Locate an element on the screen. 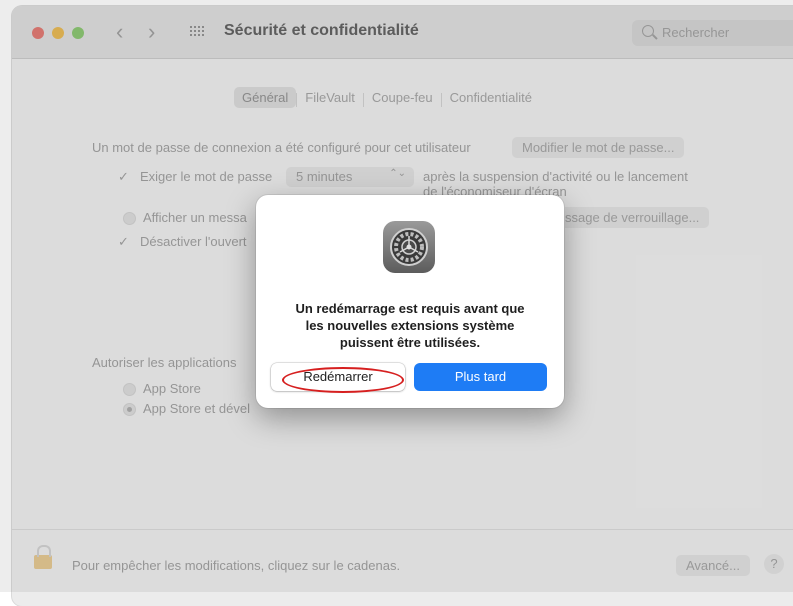 The width and height of the screenshot is (793, 606). system-preferences-gear-icon is located at coordinates (409, 247).